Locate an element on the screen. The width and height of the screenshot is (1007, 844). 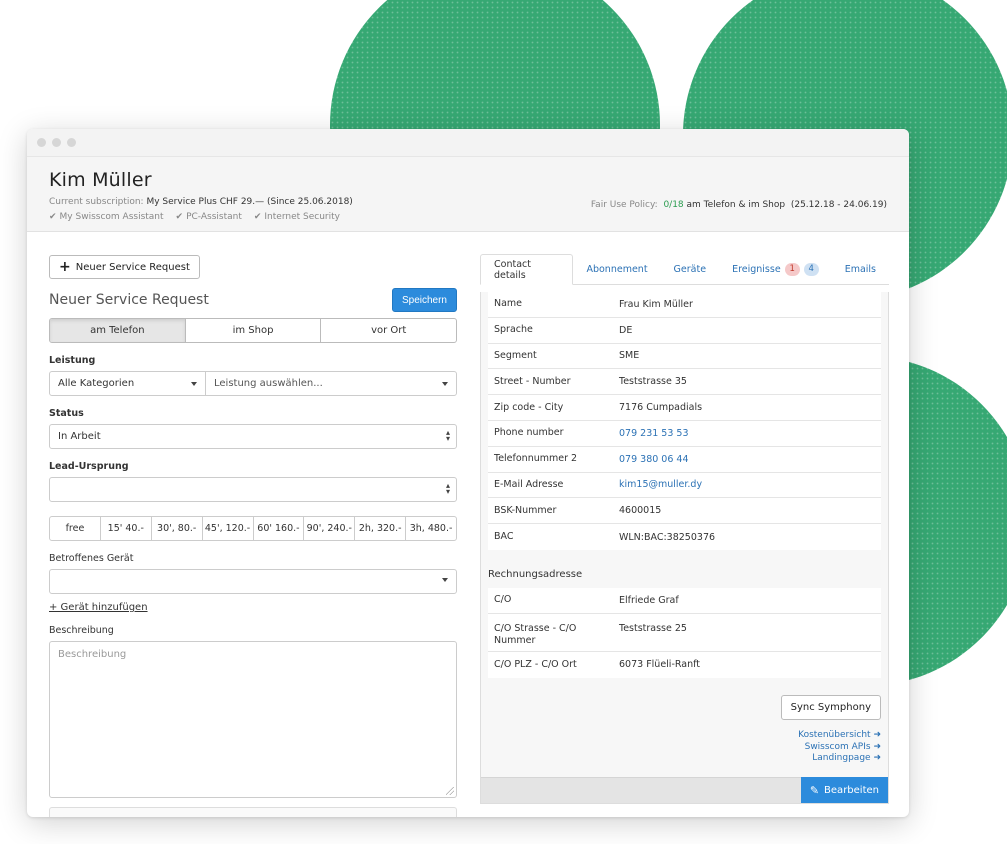
window-zoom-dot is located at coordinates (71, 142).